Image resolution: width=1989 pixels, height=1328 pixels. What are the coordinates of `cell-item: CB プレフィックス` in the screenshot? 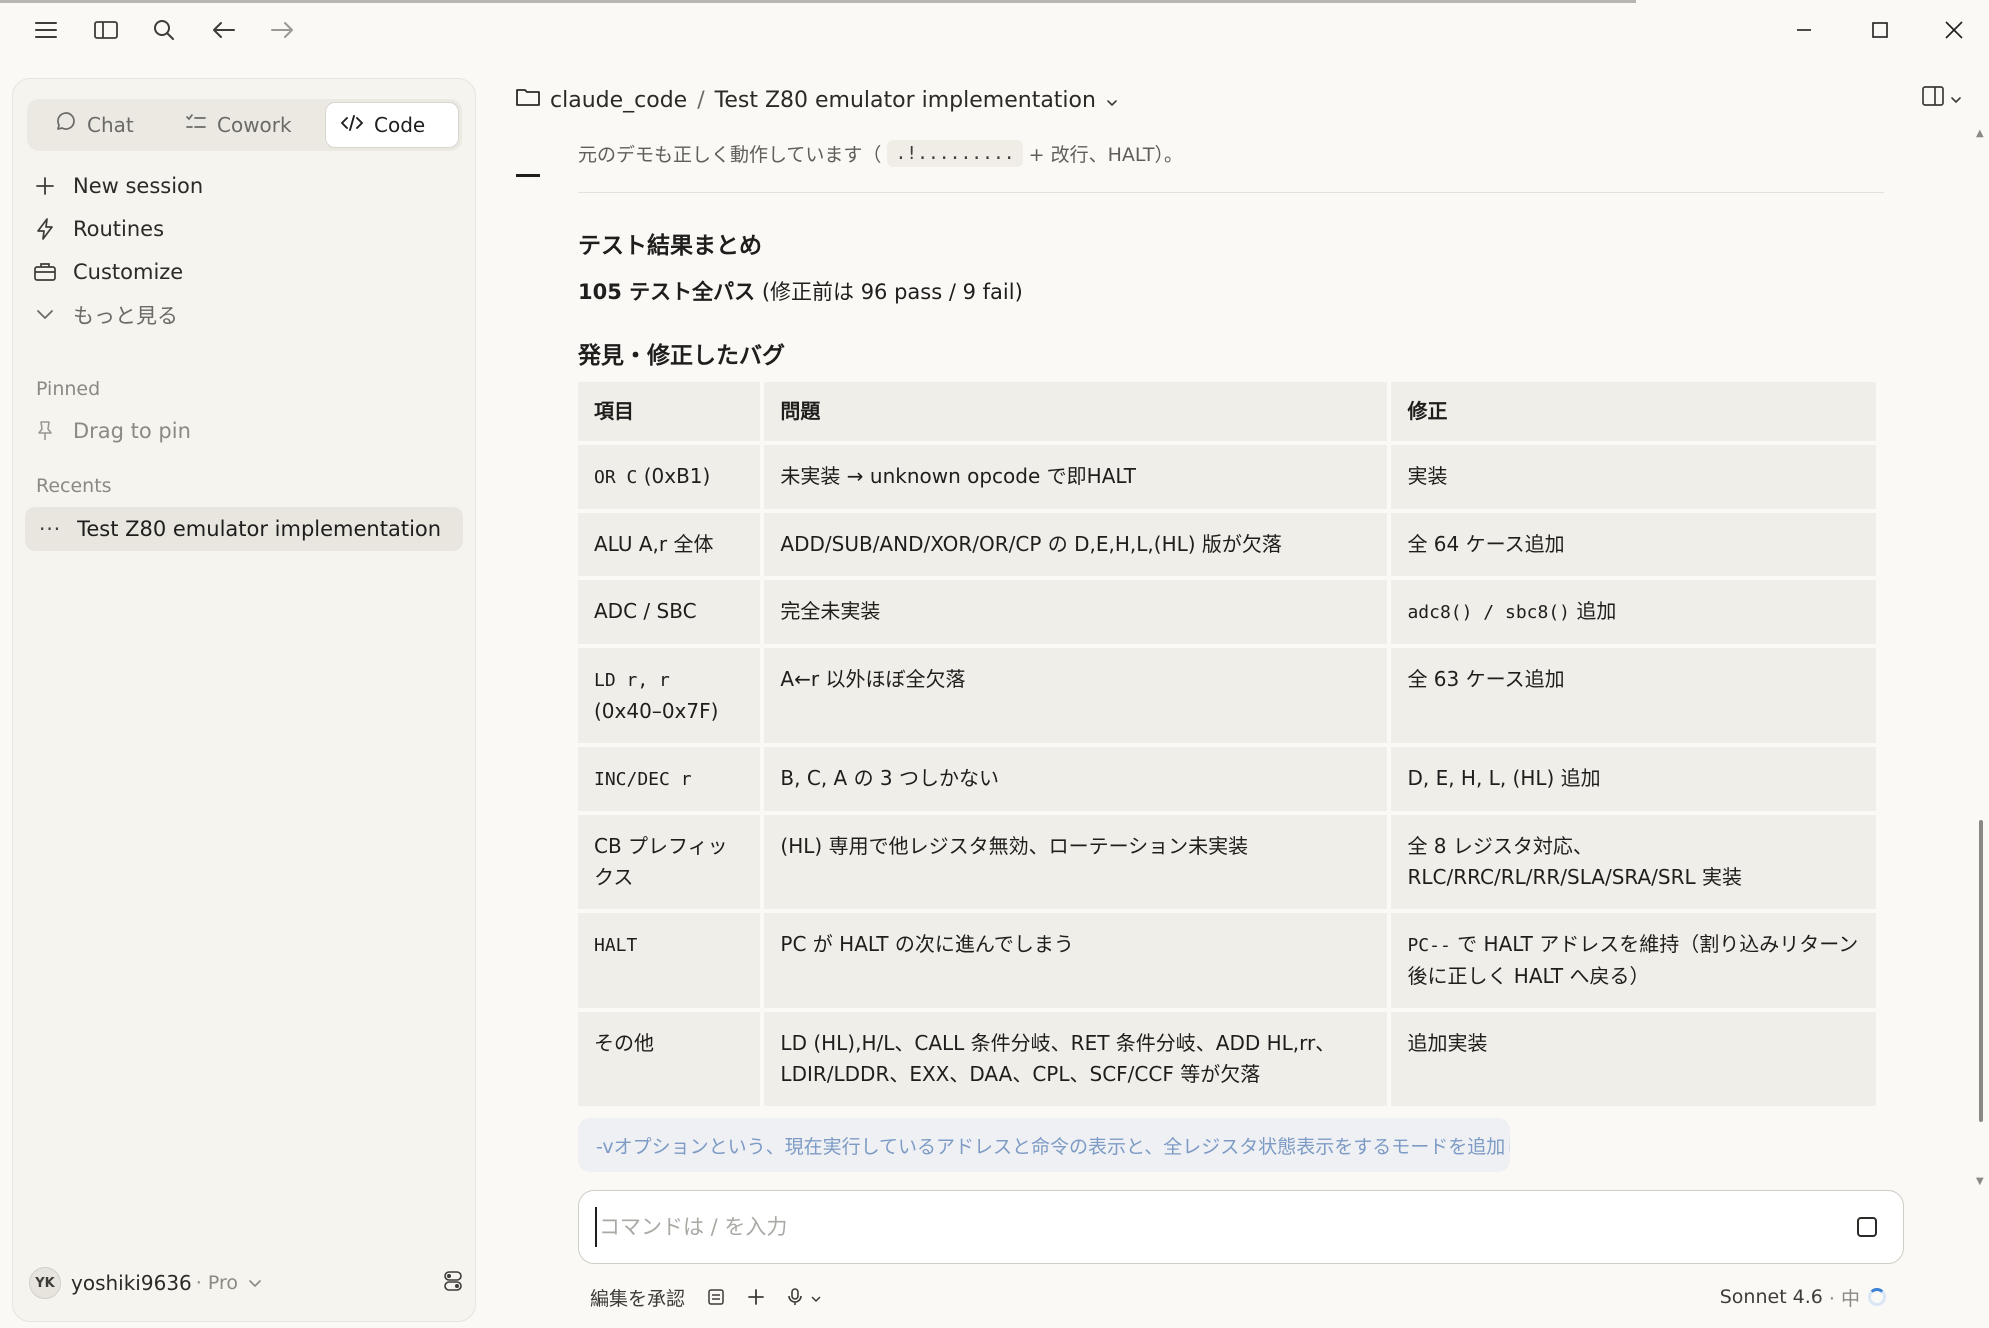 It's located at (669, 862).